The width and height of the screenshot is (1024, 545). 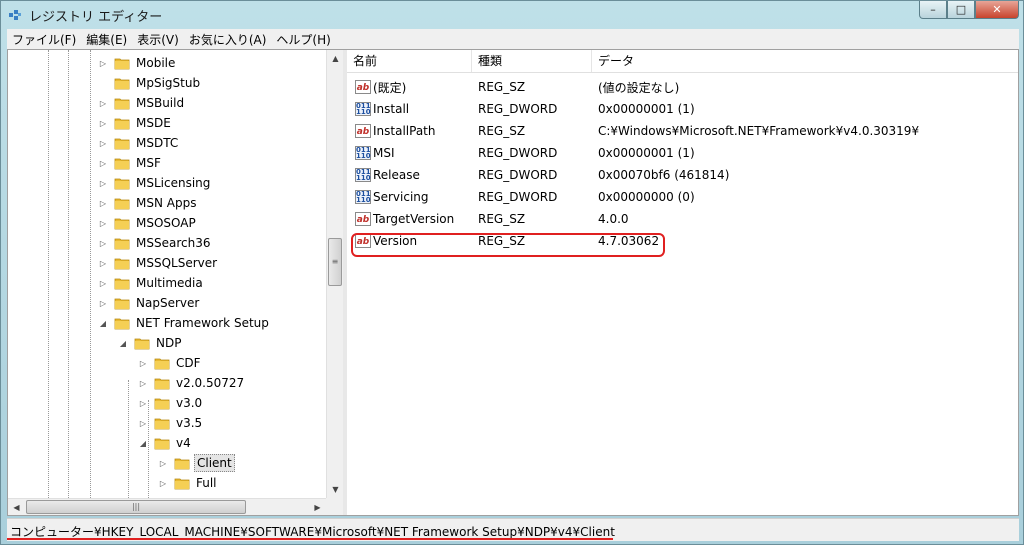 I want to click on column-header-name: 名前, so click(x=409, y=61).